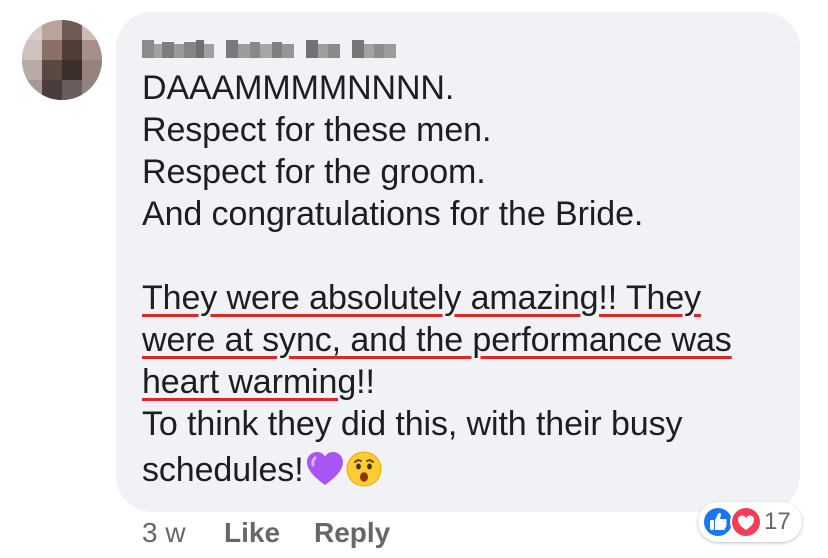  Describe the element at coordinates (252, 533) in the screenshot. I see `like-button: Like` at that location.